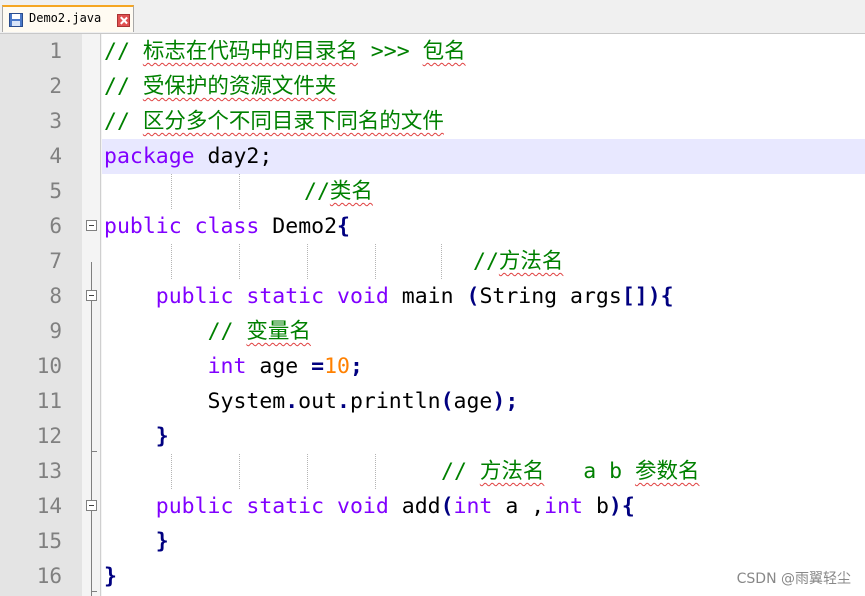 Image resolution: width=865 pixels, height=596 pixels. I want to click on line-number: 15, so click(49, 541).